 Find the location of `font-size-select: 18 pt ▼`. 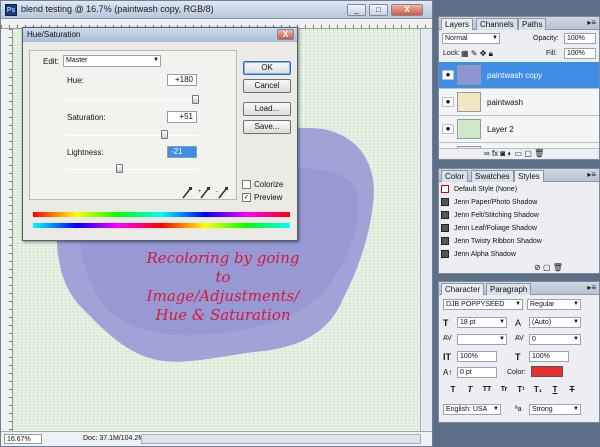

font-size-select: 18 pt ▼ is located at coordinates (482, 322).